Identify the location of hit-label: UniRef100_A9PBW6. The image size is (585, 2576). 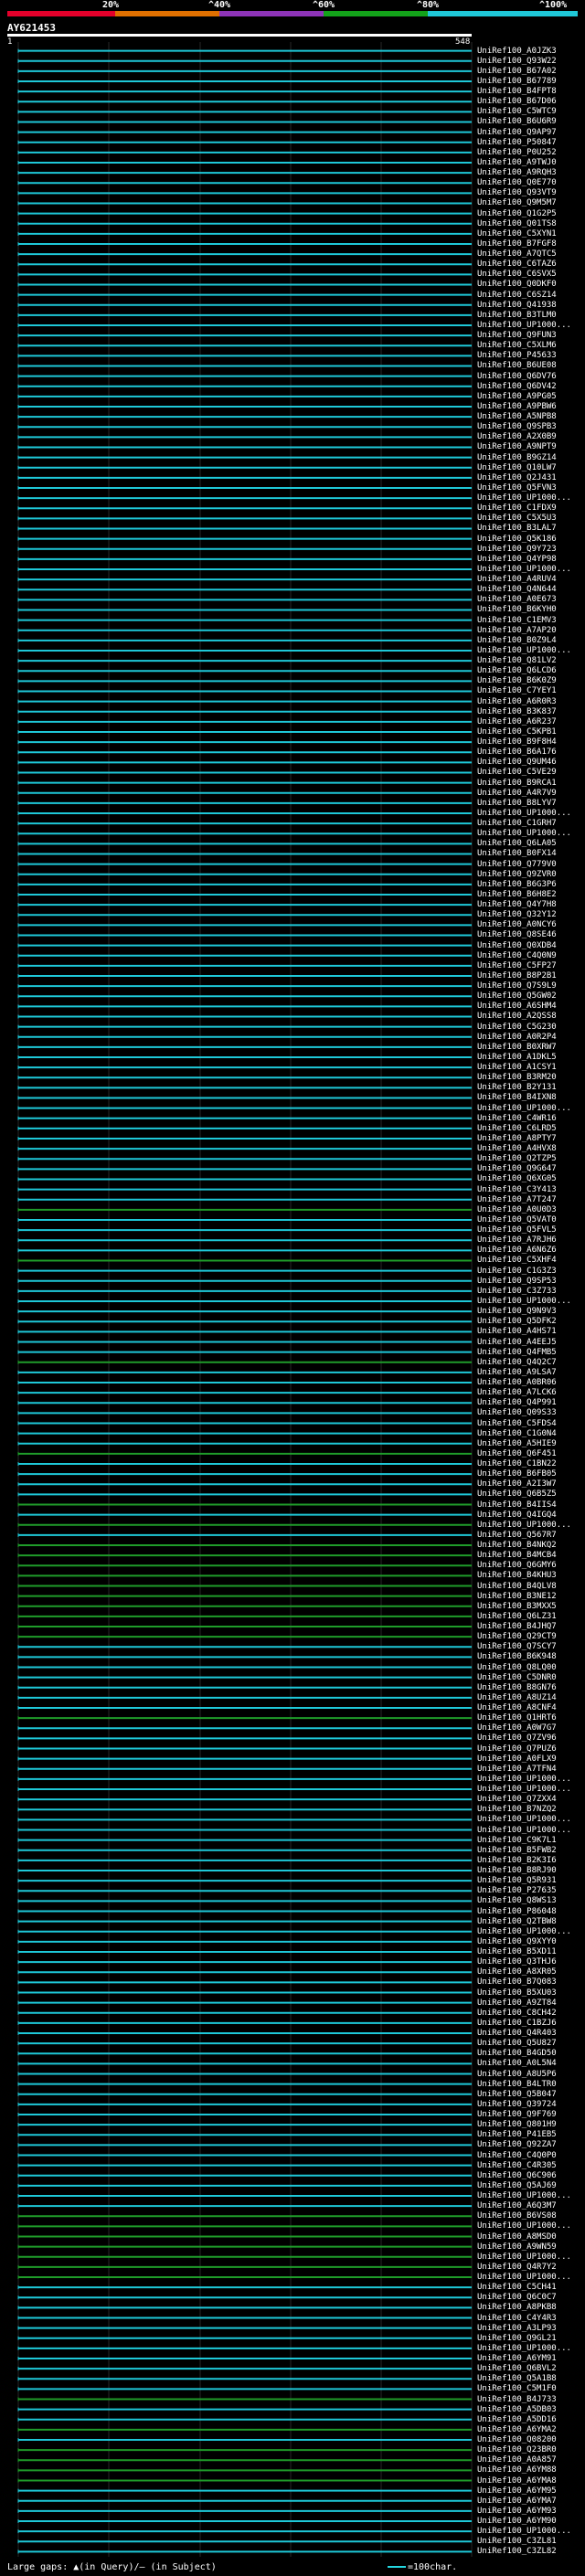
(517, 406).